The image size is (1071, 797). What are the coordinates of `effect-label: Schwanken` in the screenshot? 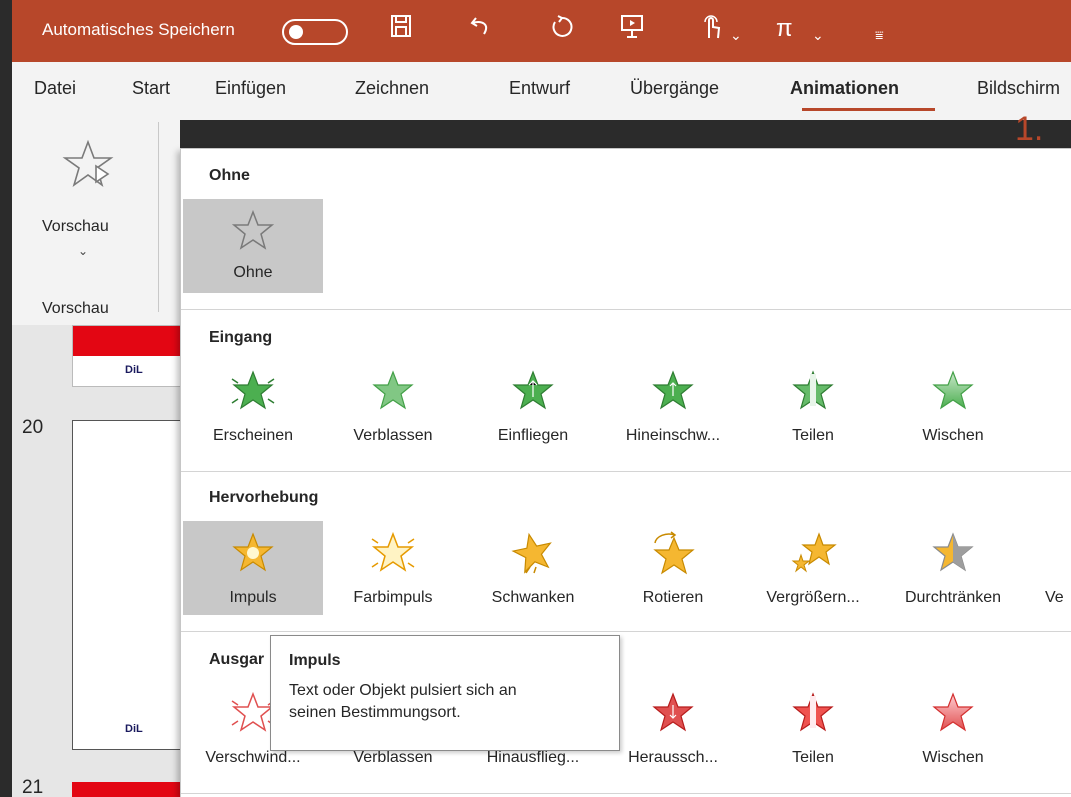 It's located at (533, 597).